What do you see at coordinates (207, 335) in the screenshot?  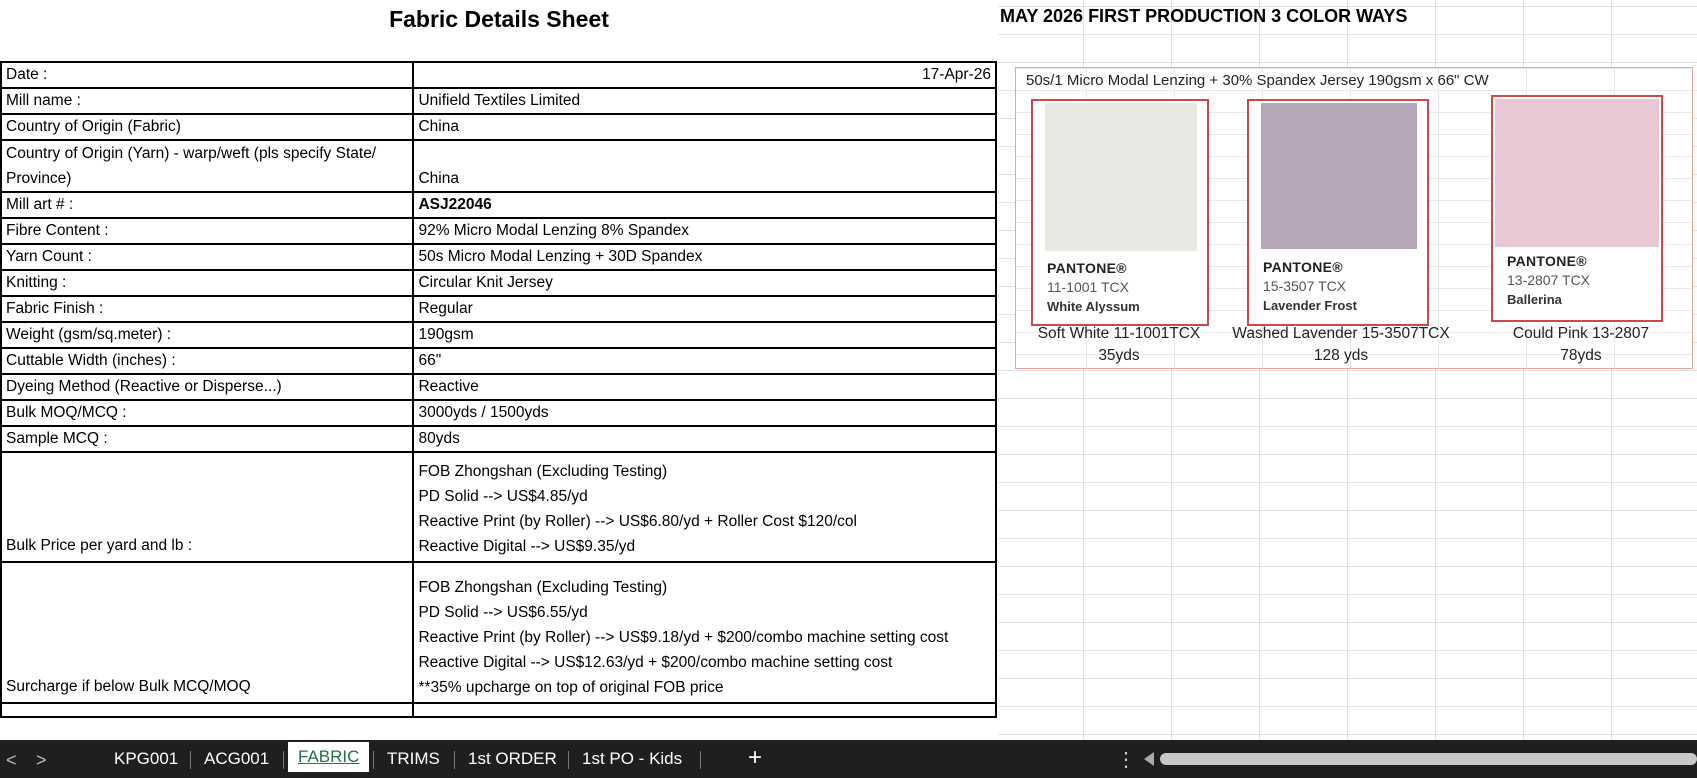 I see `cell-label: Weight (gsm/sq.meter) :` at bounding box center [207, 335].